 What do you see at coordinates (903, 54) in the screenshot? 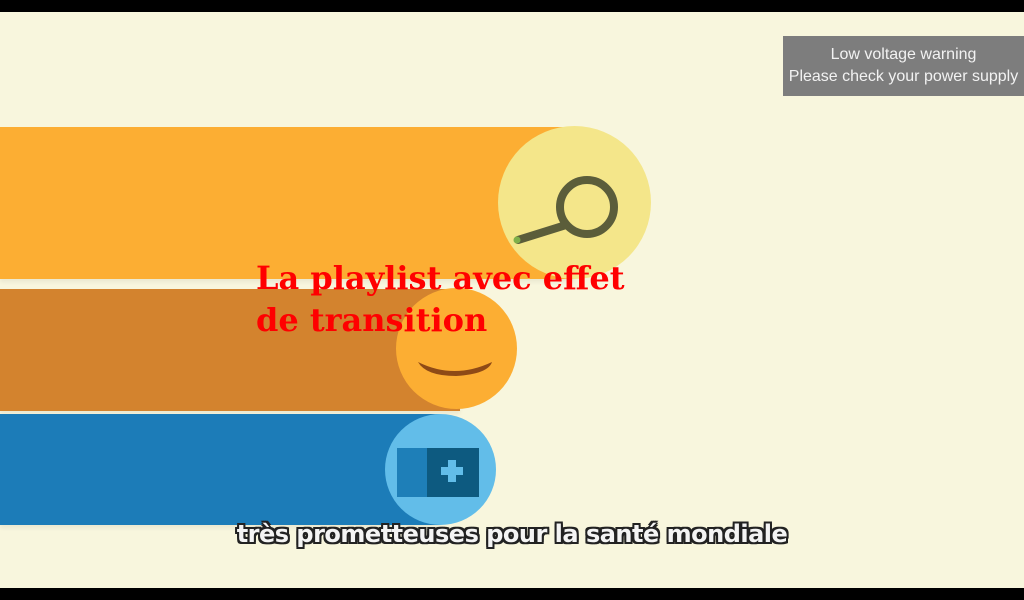
I see `toast-line-1: Low voltage warning` at bounding box center [903, 54].